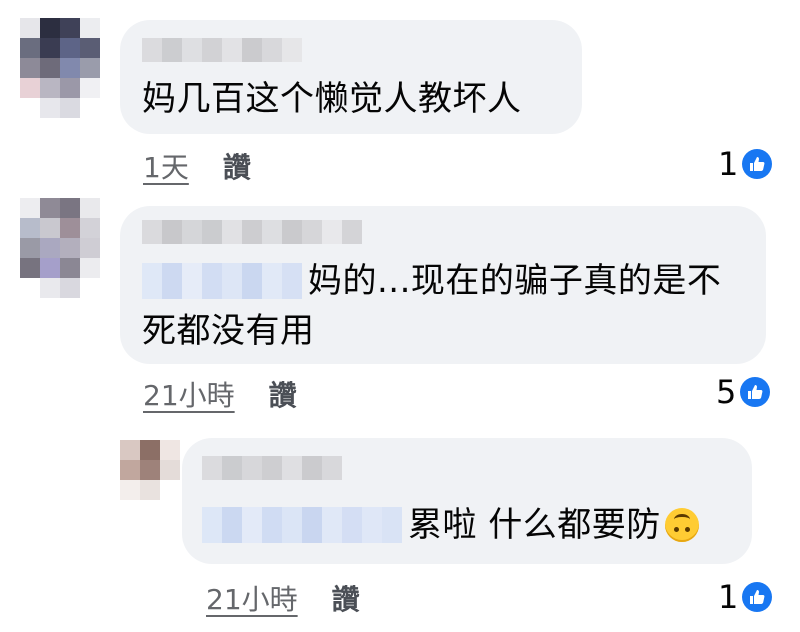  What do you see at coordinates (150, 470) in the screenshot?
I see `avatar` at bounding box center [150, 470].